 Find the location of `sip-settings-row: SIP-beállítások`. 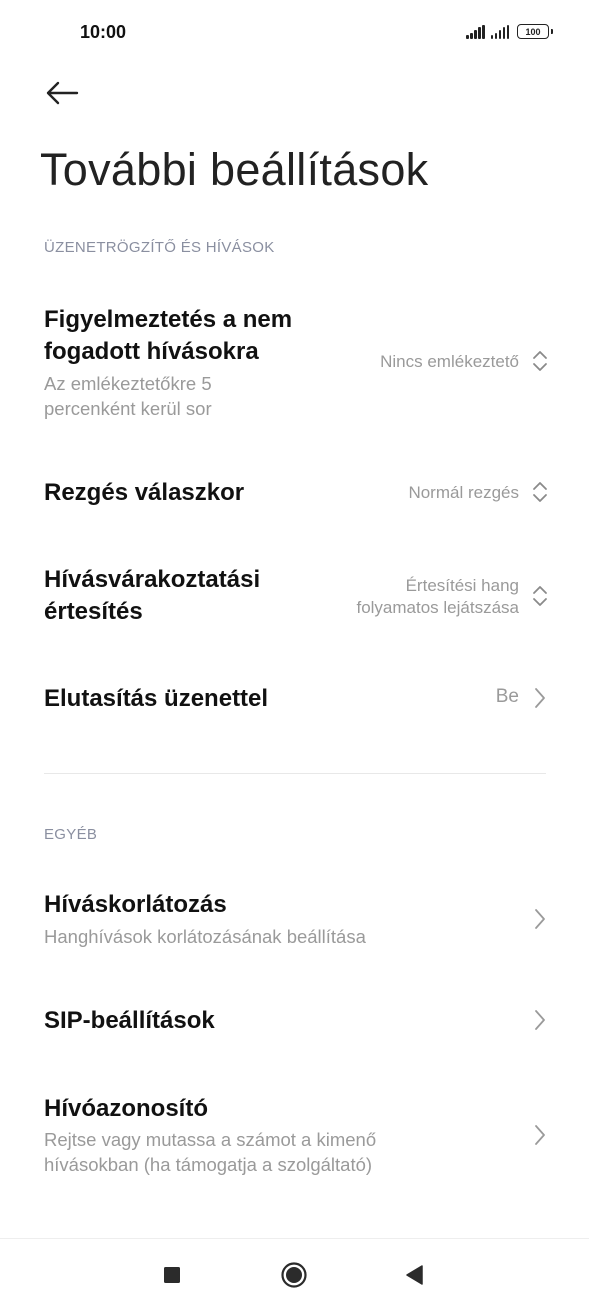

sip-settings-row: SIP-beállítások is located at coordinates (294, 1022).